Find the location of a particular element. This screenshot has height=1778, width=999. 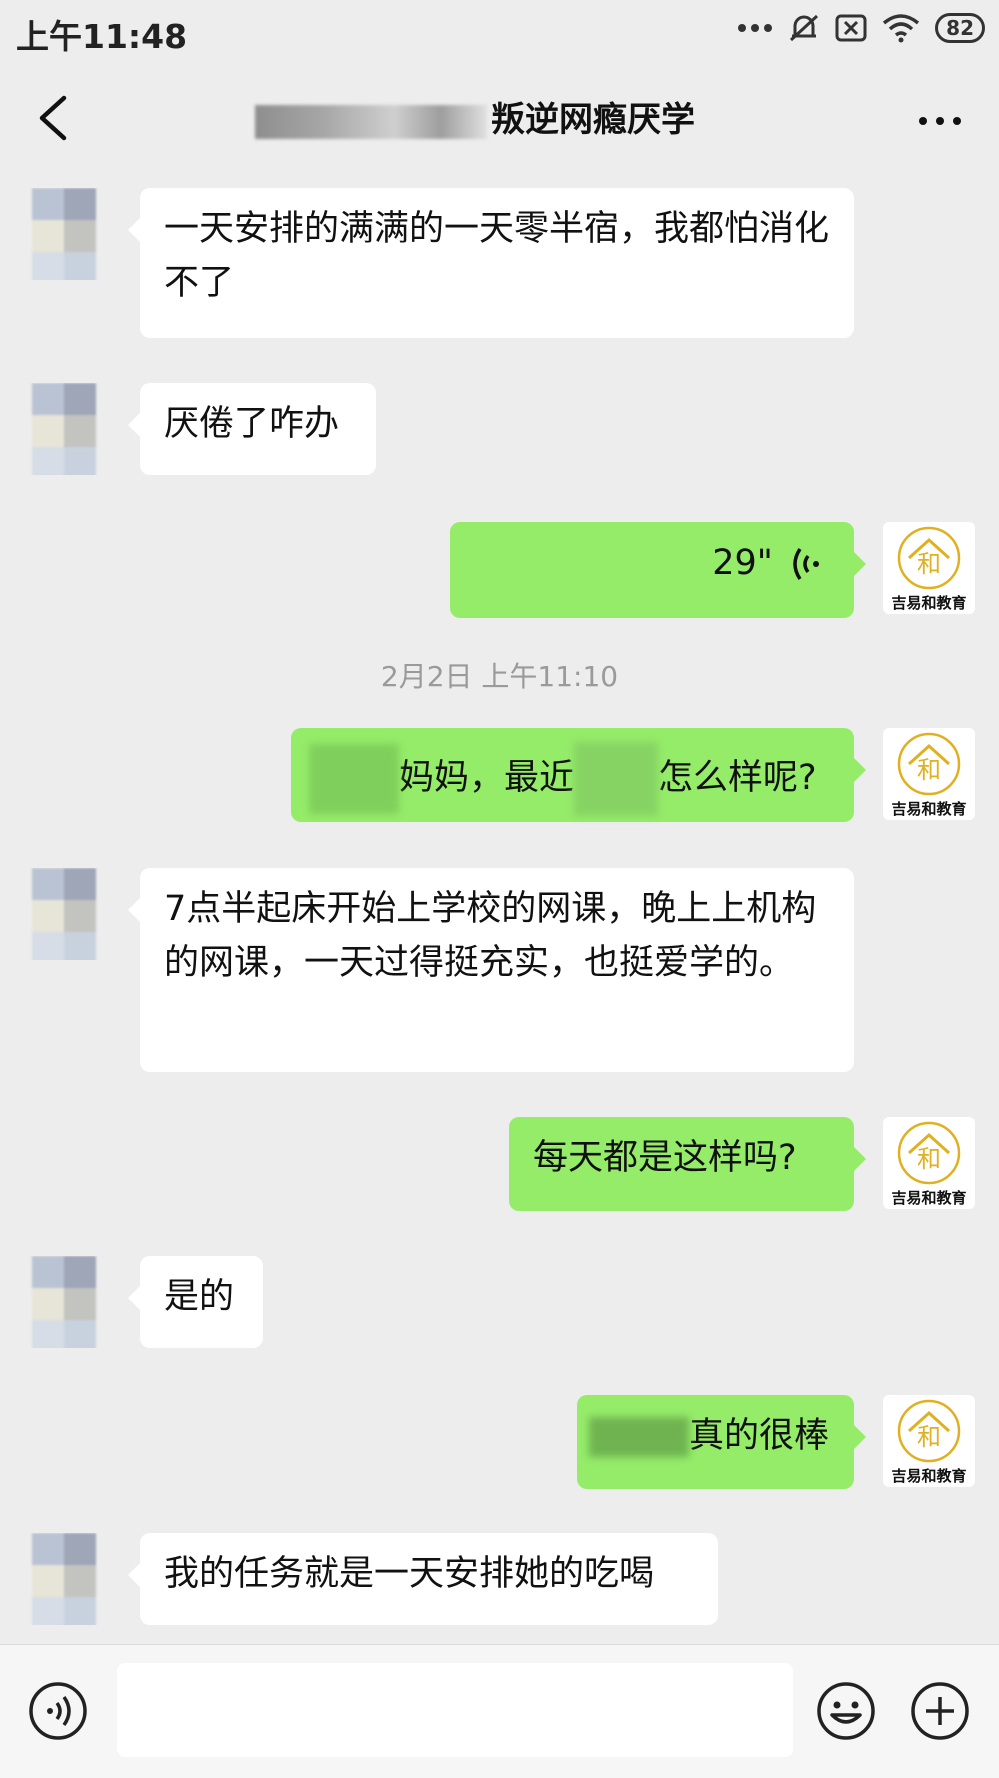

status-time: 上午11:48 is located at coordinates (102, 36).